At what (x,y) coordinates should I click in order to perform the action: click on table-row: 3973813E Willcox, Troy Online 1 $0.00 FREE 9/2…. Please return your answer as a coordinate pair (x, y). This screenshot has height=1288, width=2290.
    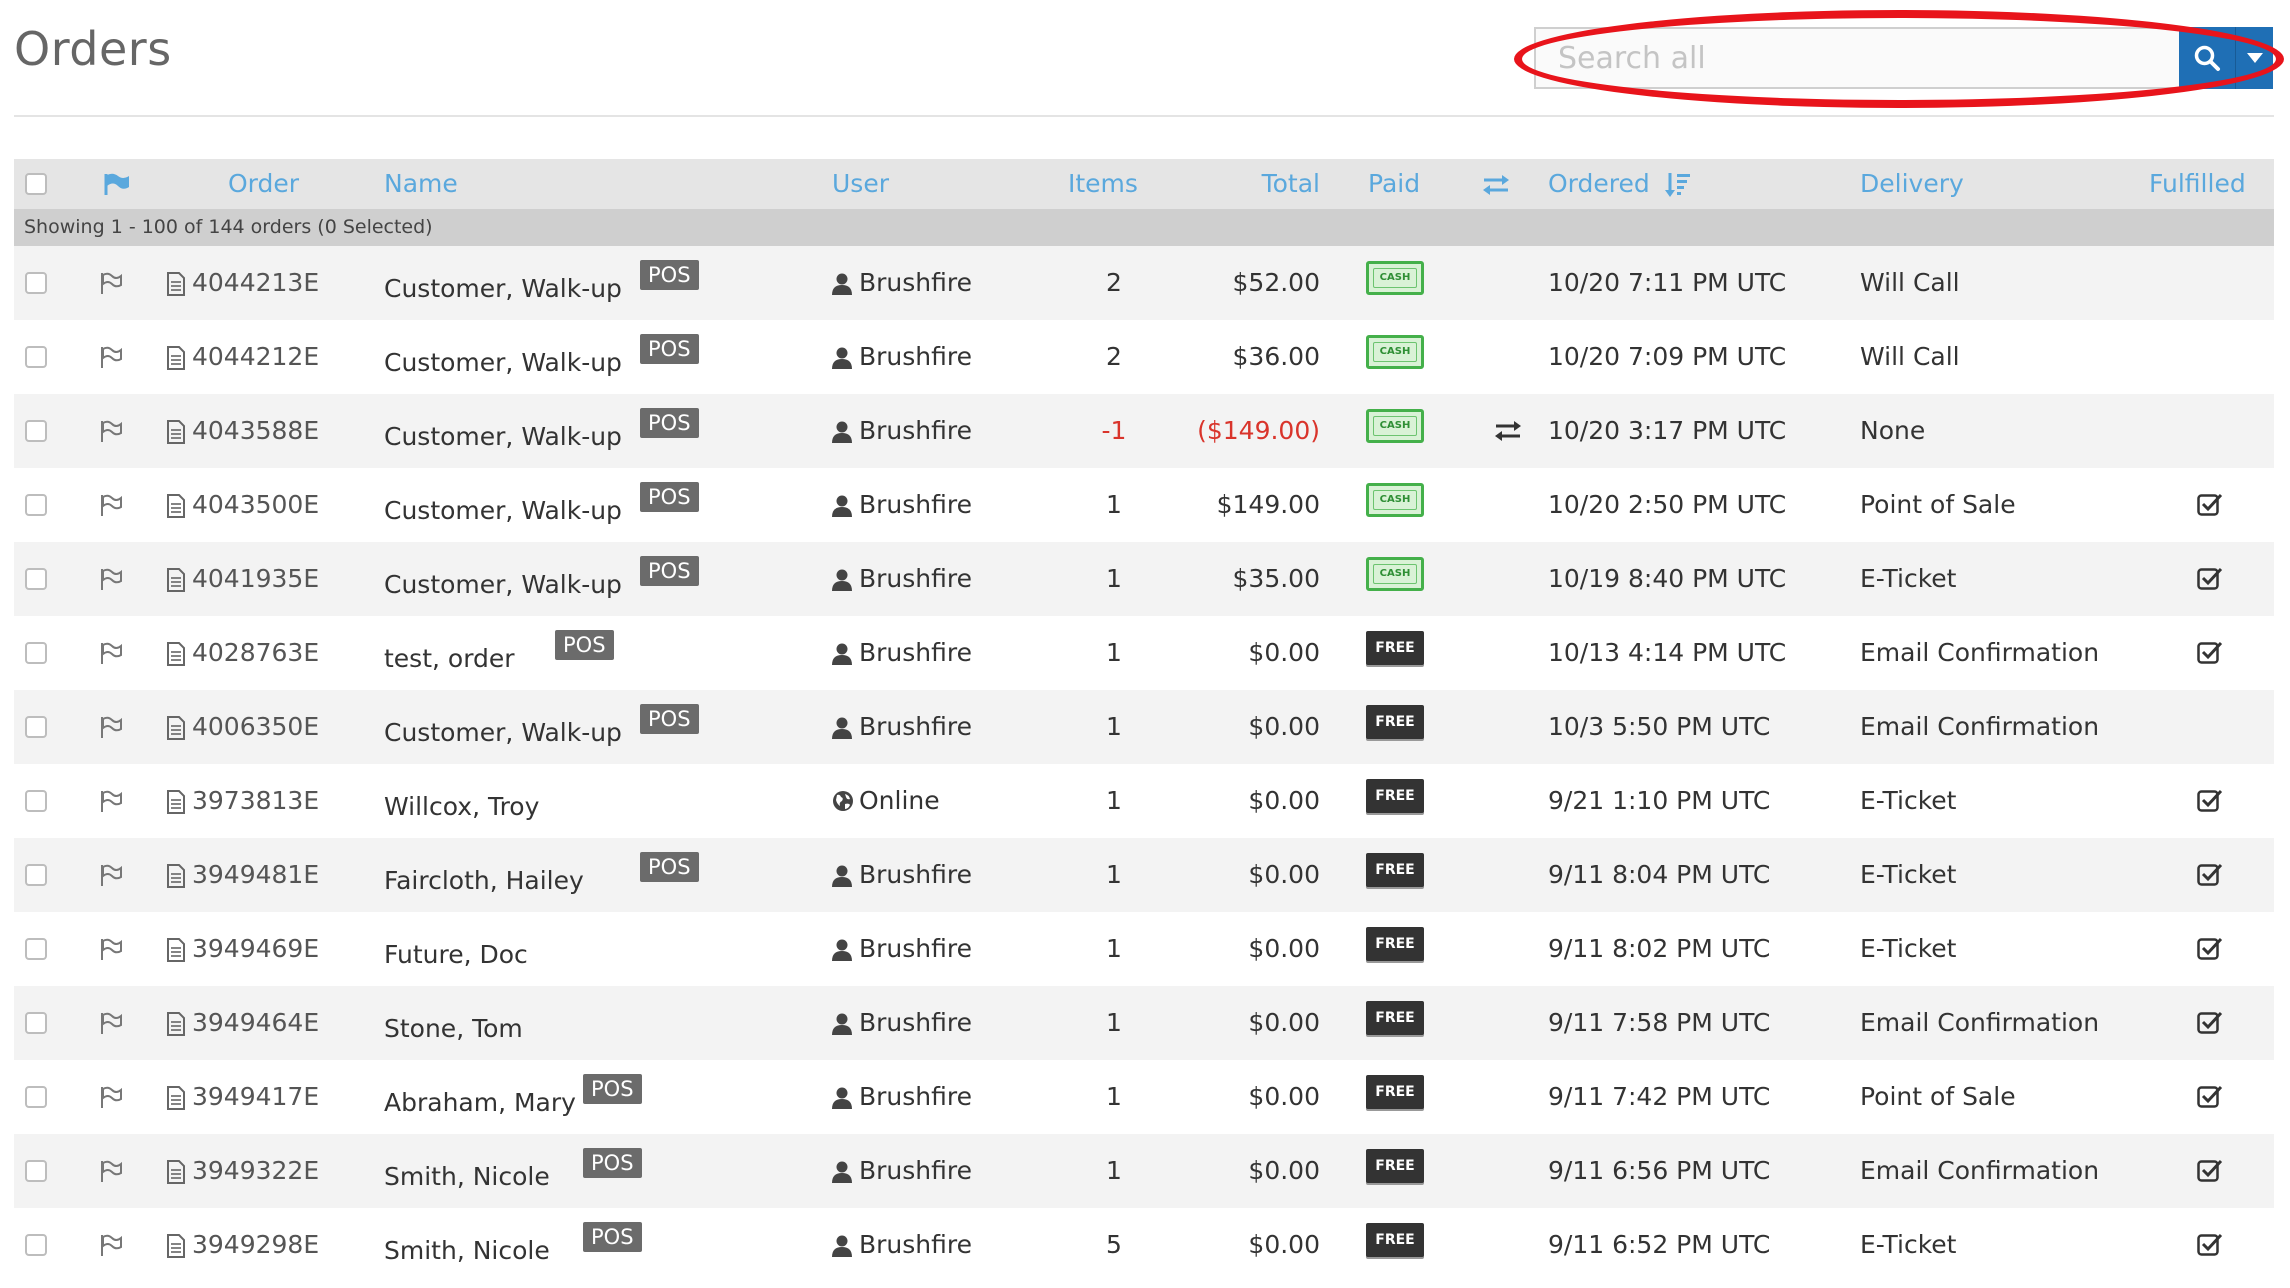
    Looking at the image, I should click on (1144, 801).